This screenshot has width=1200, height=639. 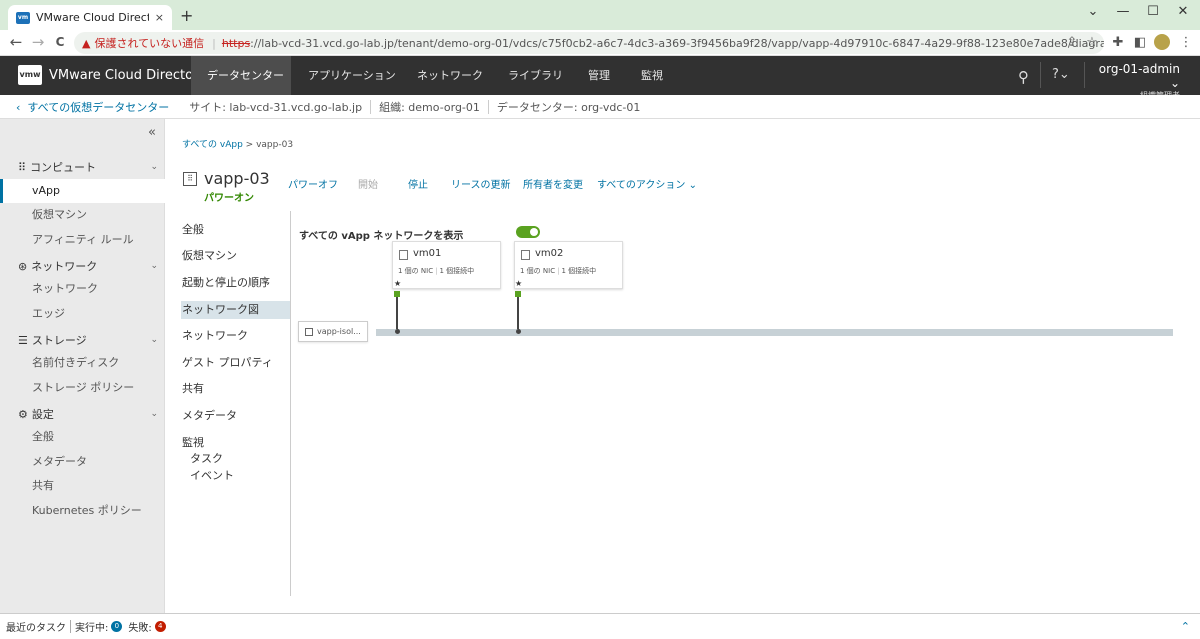 I want to click on back-link-label: すべての仮想データセンター, so click(x=98, y=107).